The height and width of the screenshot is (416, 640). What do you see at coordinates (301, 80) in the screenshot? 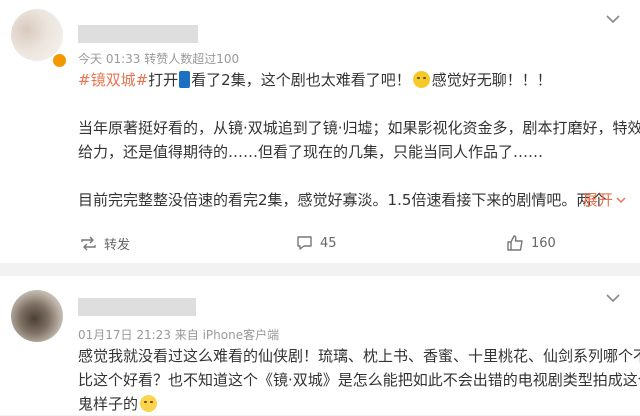
I see `post-text: 看了2集，这个剧也太难看了吧！` at bounding box center [301, 80].